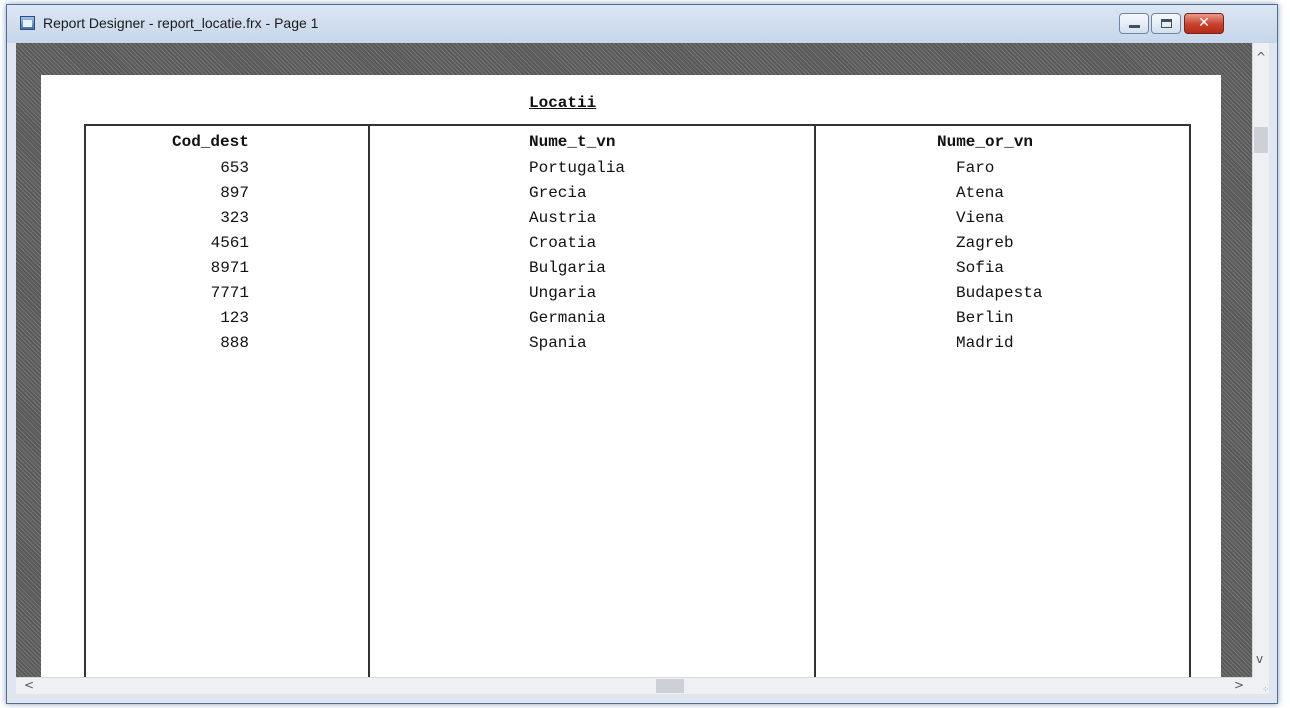  I want to click on minimize-icon, so click(1134, 26).